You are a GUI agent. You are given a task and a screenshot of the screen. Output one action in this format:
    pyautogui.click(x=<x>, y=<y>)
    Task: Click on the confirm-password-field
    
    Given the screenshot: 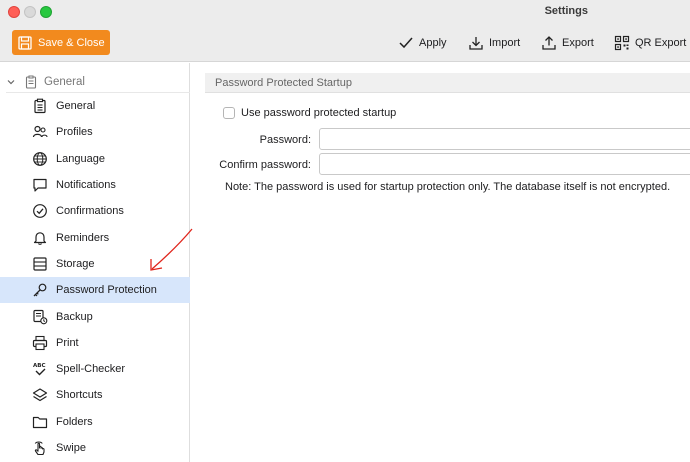 What is the action you would take?
    pyautogui.click(x=504, y=164)
    